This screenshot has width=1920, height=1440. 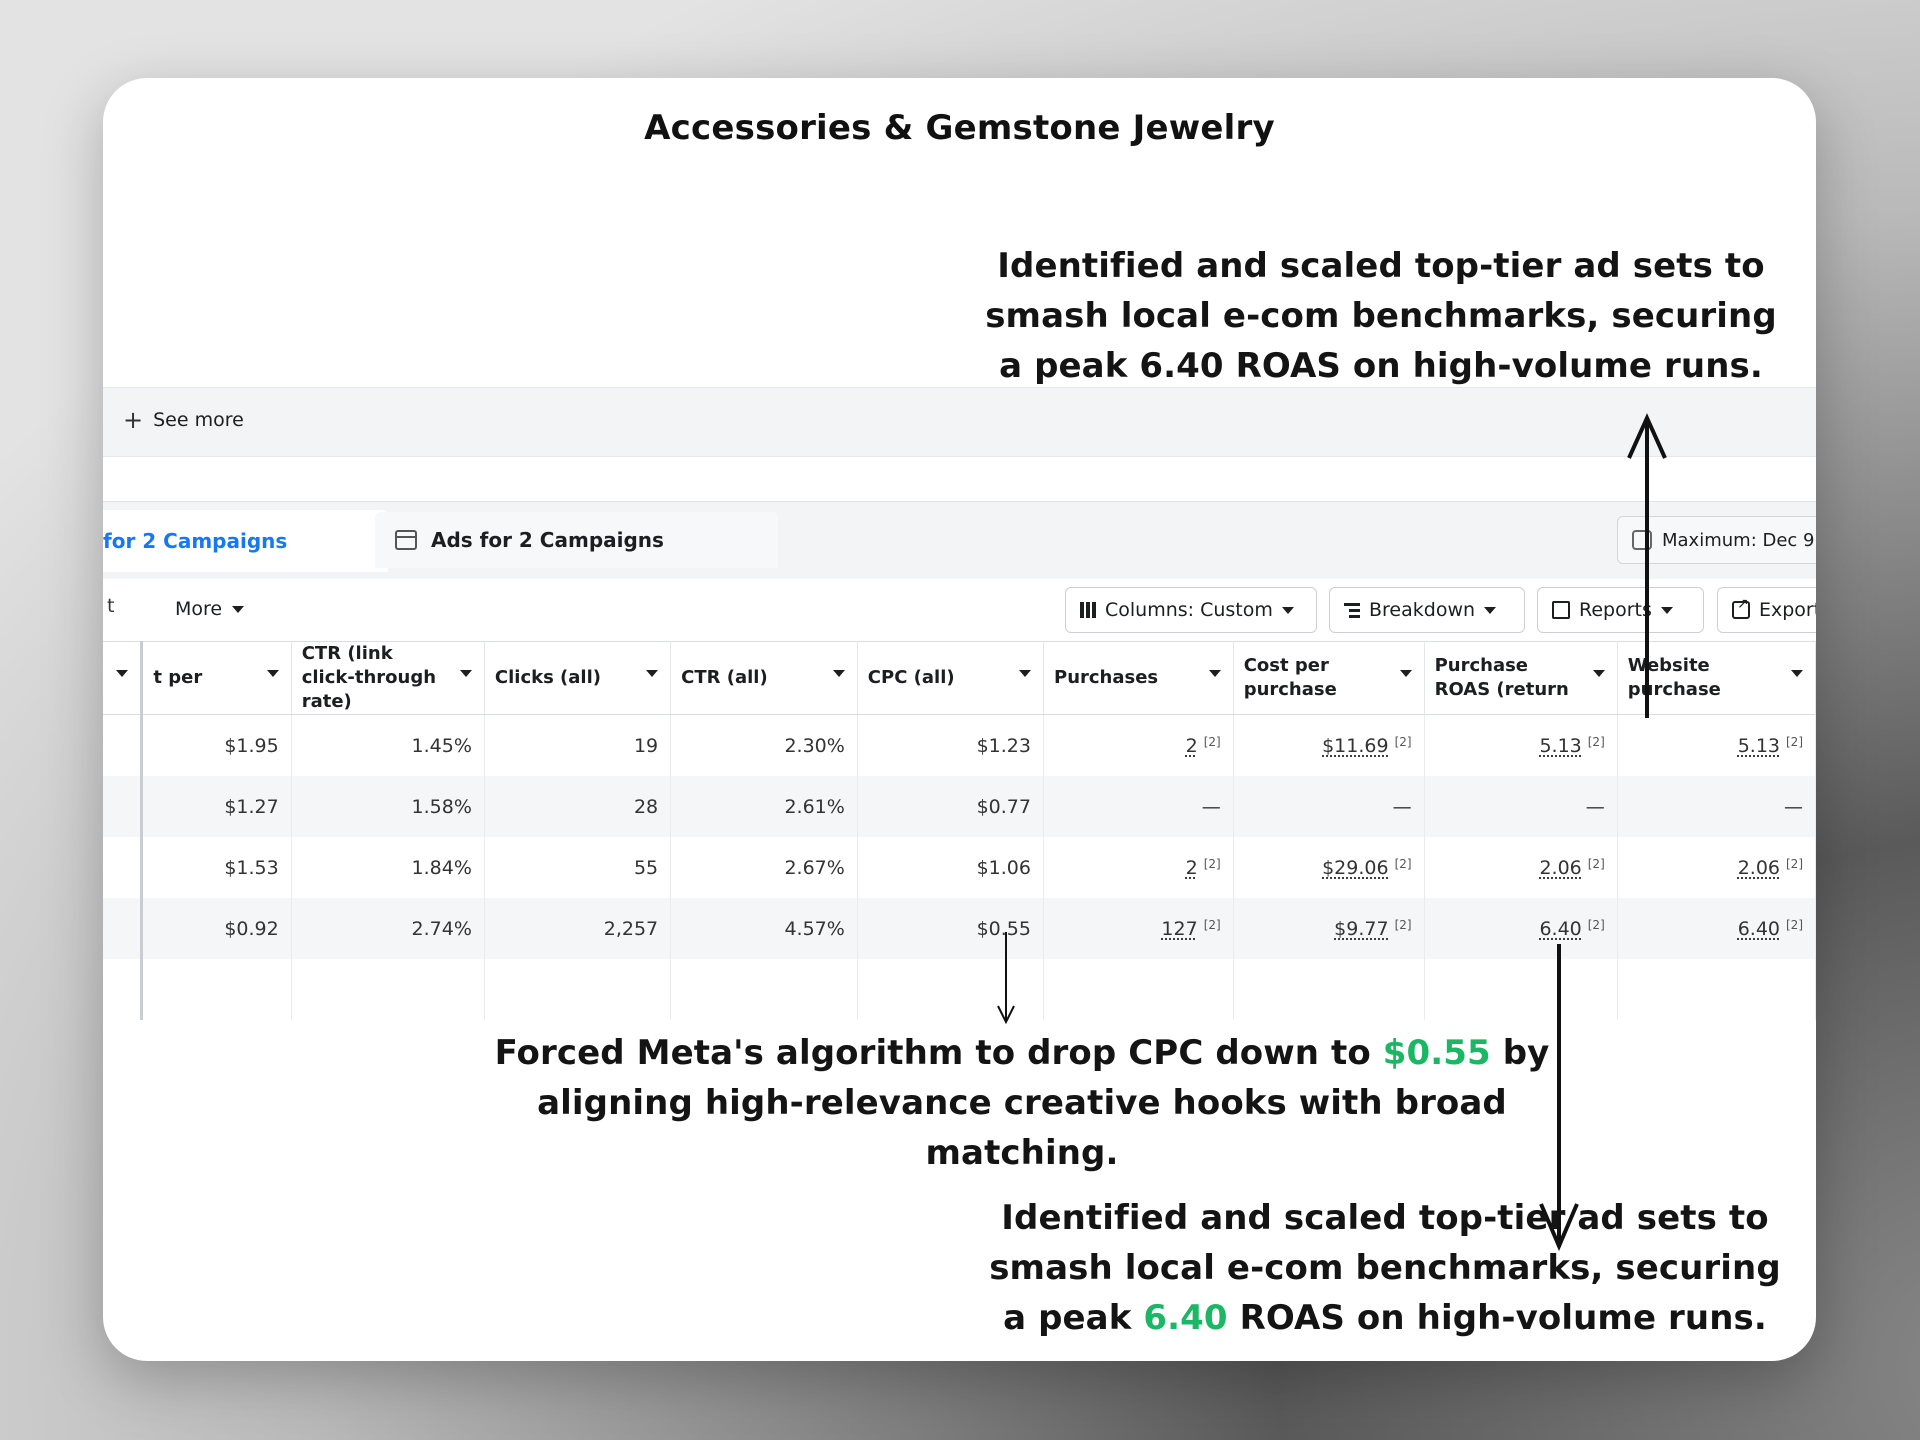 I want to click on header-label: Cost per purchase, so click(x=1290, y=677).